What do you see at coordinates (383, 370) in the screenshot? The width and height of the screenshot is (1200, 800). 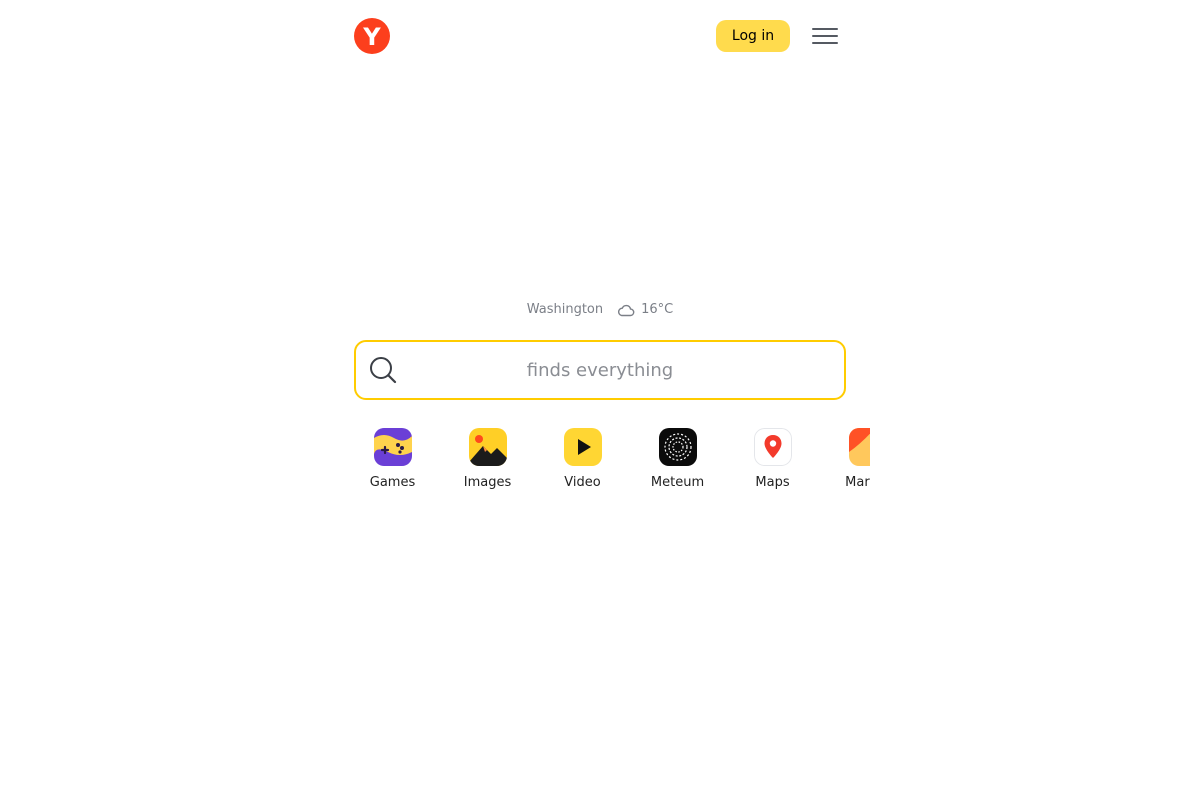 I see `search-icon` at bounding box center [383, 370].